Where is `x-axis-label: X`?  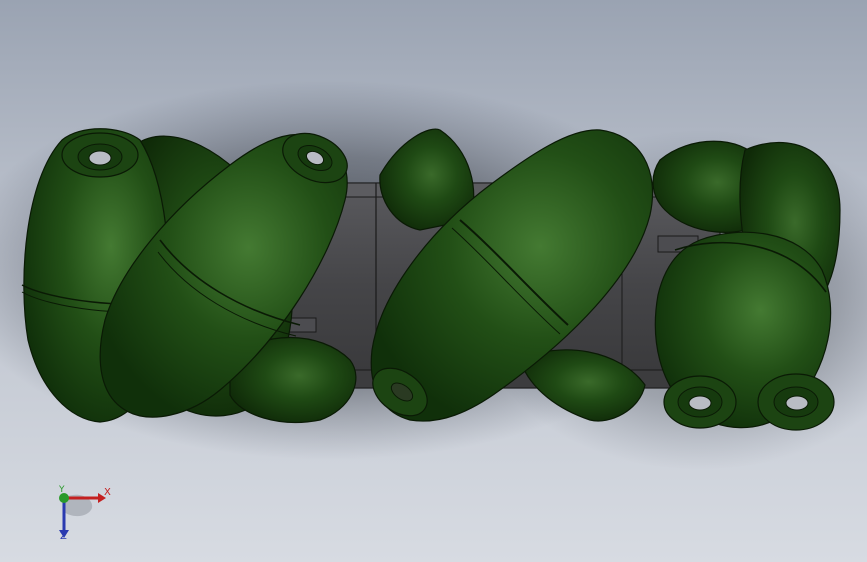 x-axis-label: X is located at coordinates (107, 492).